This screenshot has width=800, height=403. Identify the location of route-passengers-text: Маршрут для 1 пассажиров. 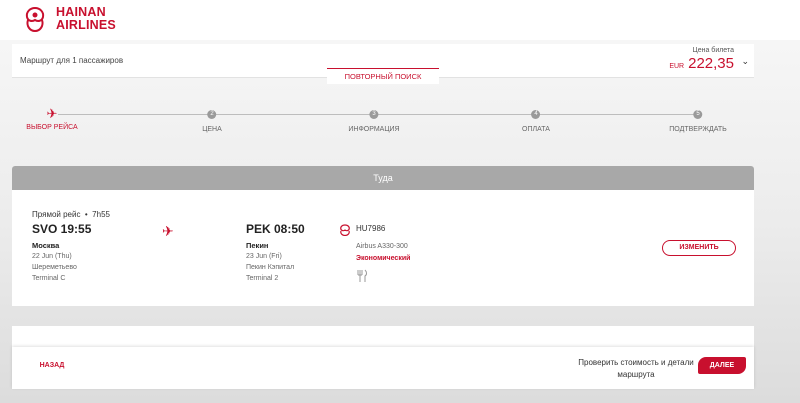
(72, 60).